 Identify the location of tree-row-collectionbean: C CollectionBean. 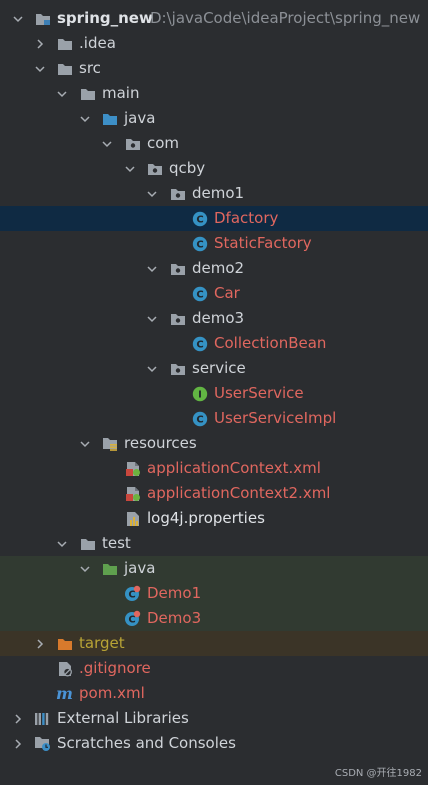
(214, 343).